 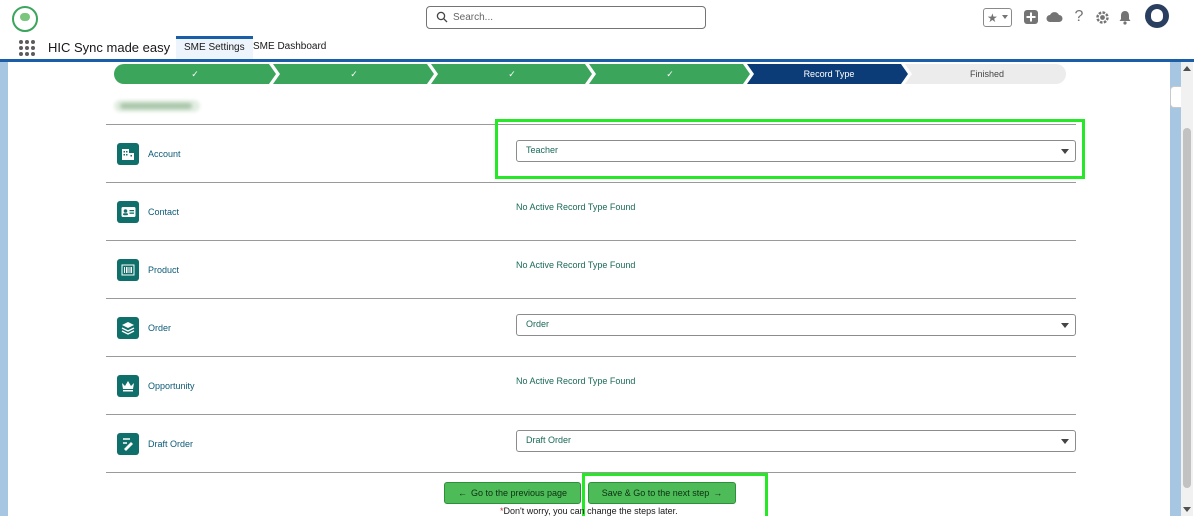 What do you see at coordinates (442, 17) in the screenshot?
I see `search-icon` at bounding box center [442, 17].